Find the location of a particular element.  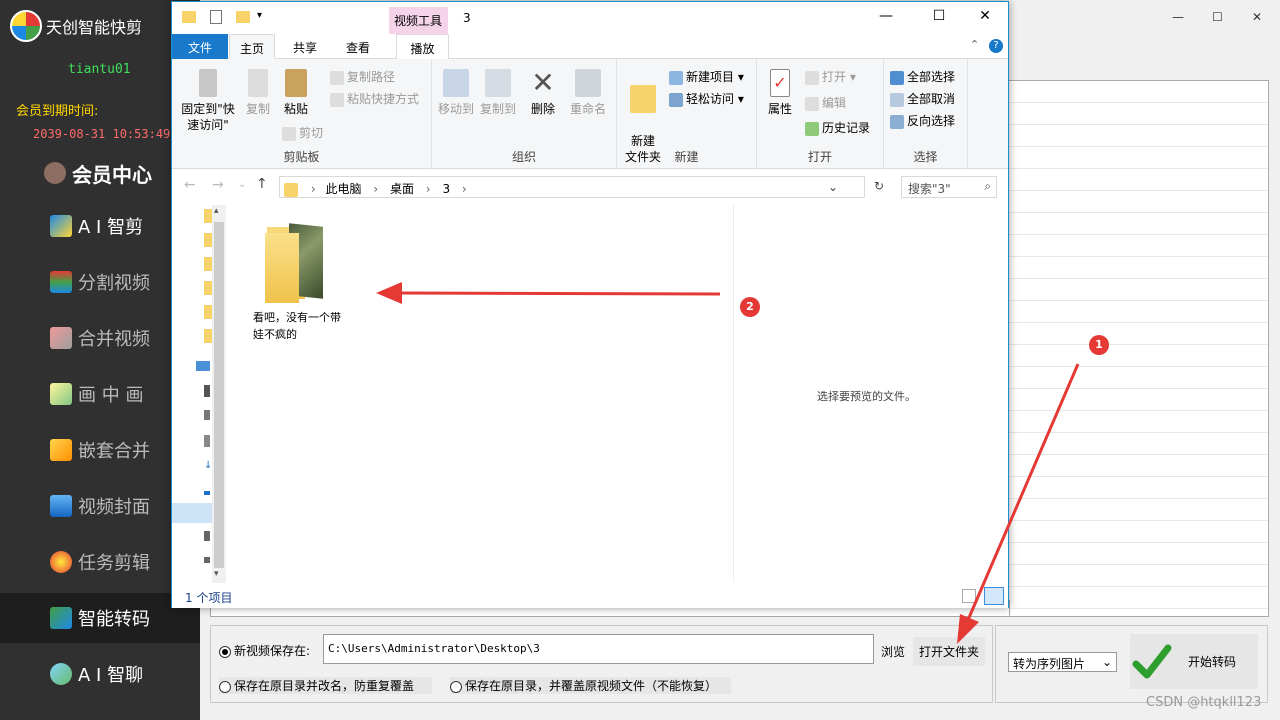

annotation-badge-2: 2 is located at coordinates (750, 307).